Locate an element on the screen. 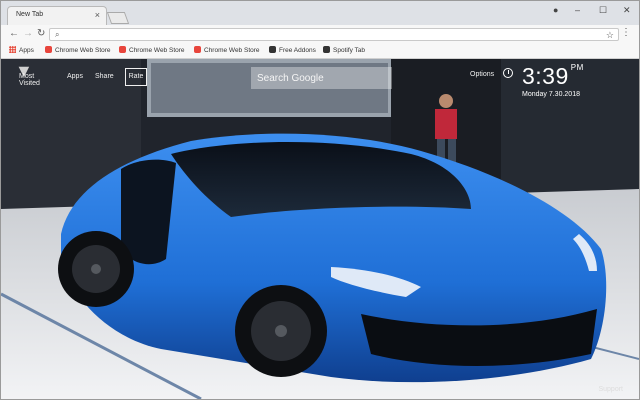  bookmark-chrome-web-store-2: Chrome Web Store is located at coordinates (152, 50).